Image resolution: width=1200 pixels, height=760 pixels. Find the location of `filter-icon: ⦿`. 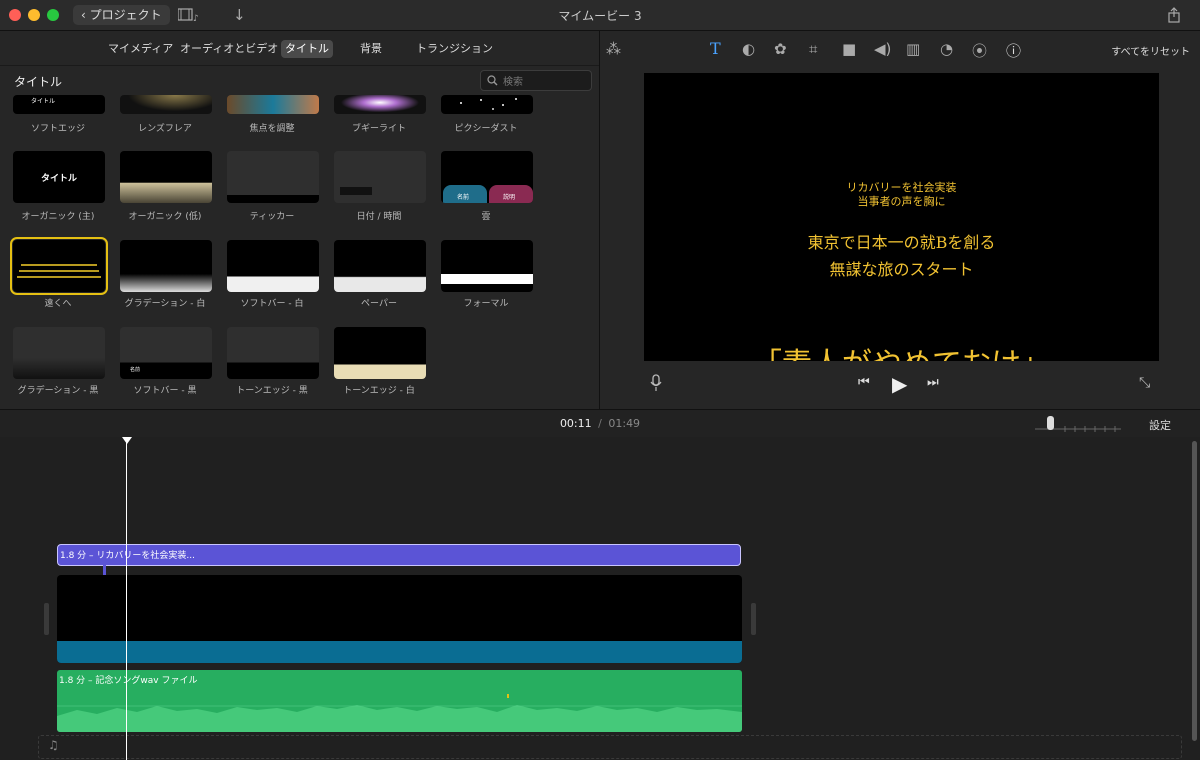

filter-icon: ⦿ is located at coordinates (979, 50).